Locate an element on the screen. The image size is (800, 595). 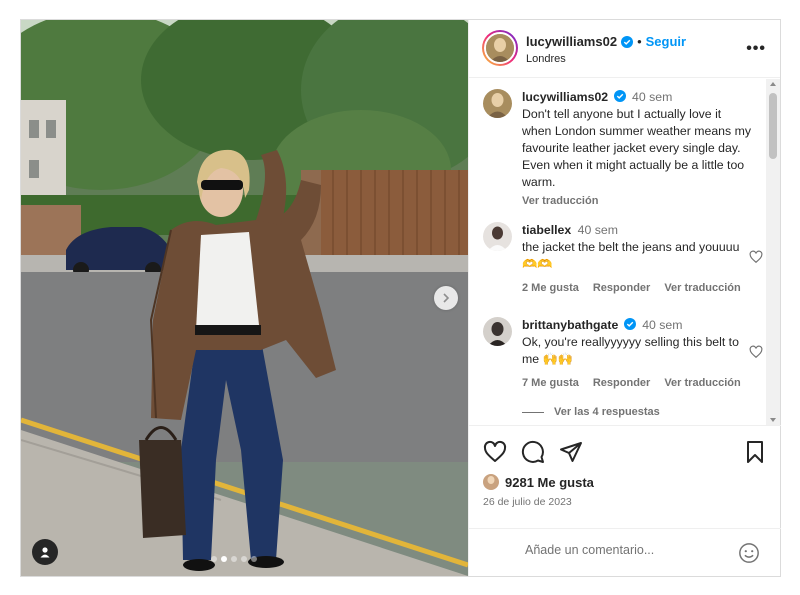
author-avatar is located at coordinates (500, 48).